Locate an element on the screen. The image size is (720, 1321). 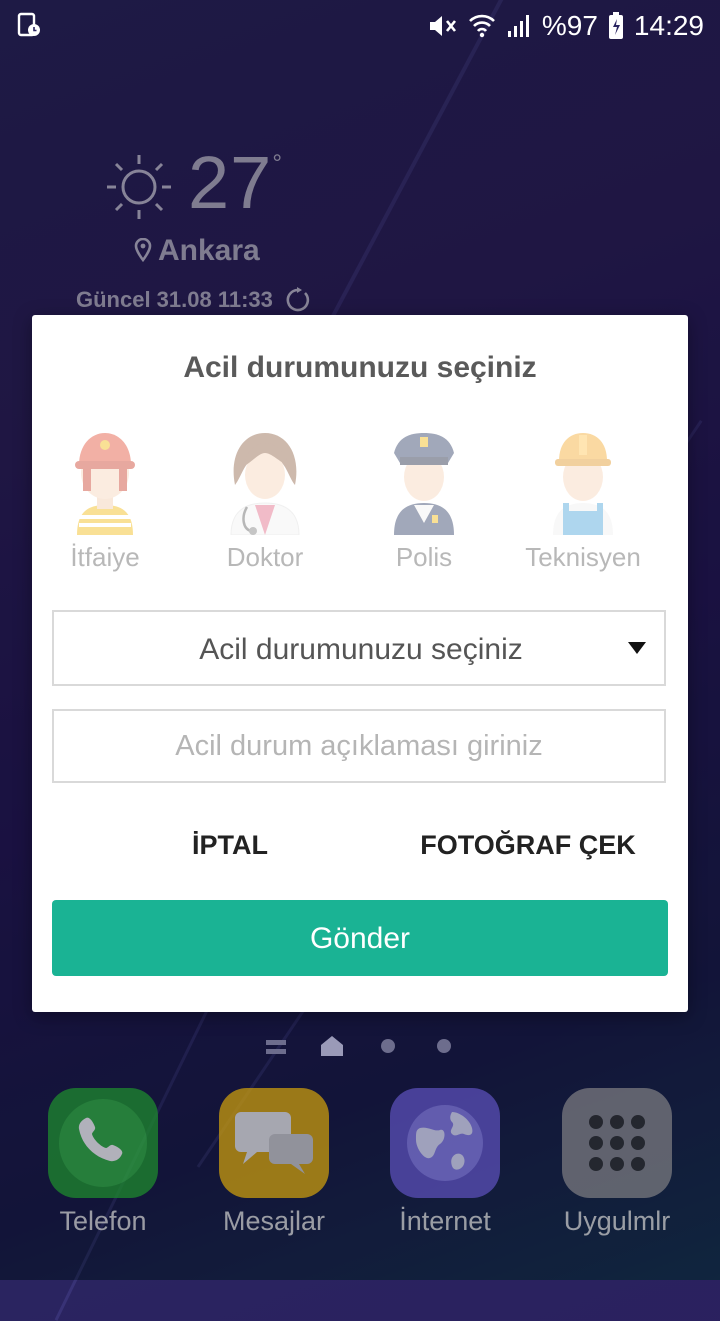
phone-app is located at coordinates (103, 1143).